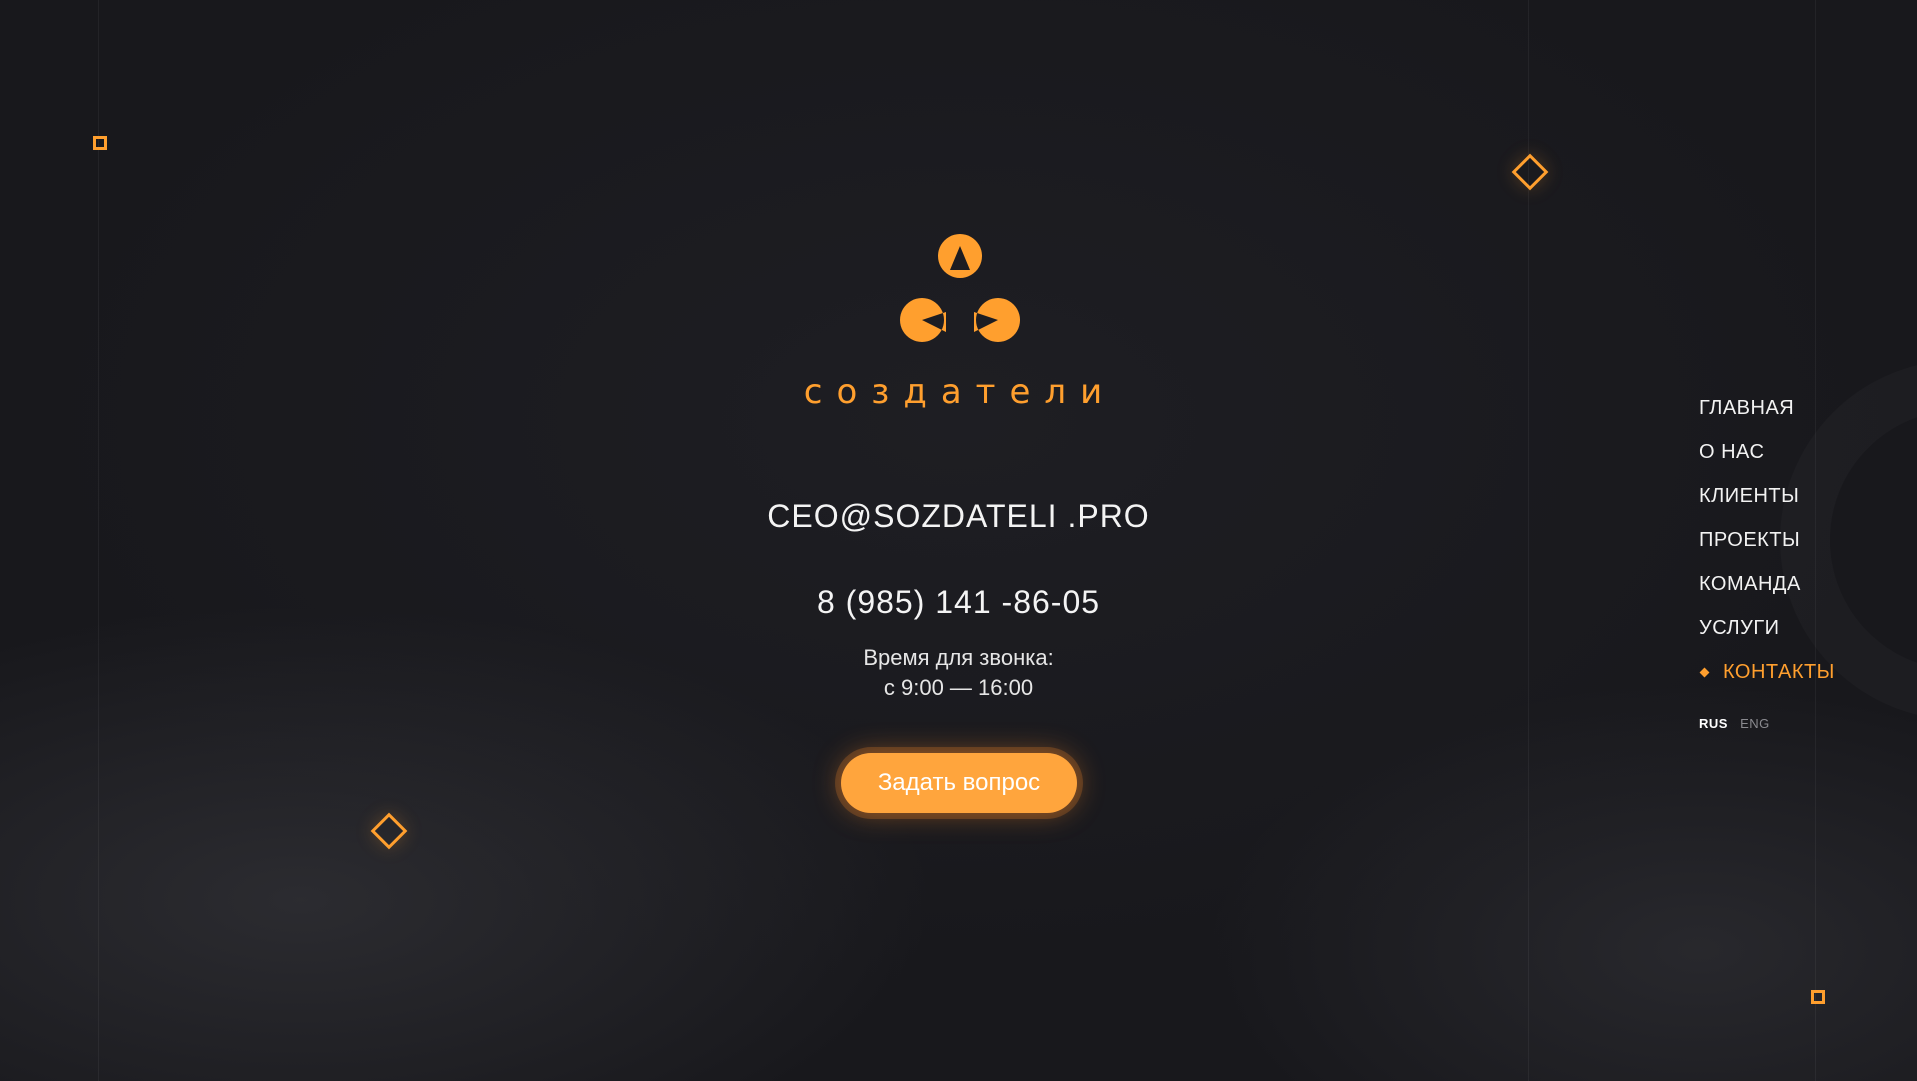  Describe the element at coordinates (958, 516) in the screenshot. I see `contact-email: CEO@SOZDATELI .PRO` at that location.